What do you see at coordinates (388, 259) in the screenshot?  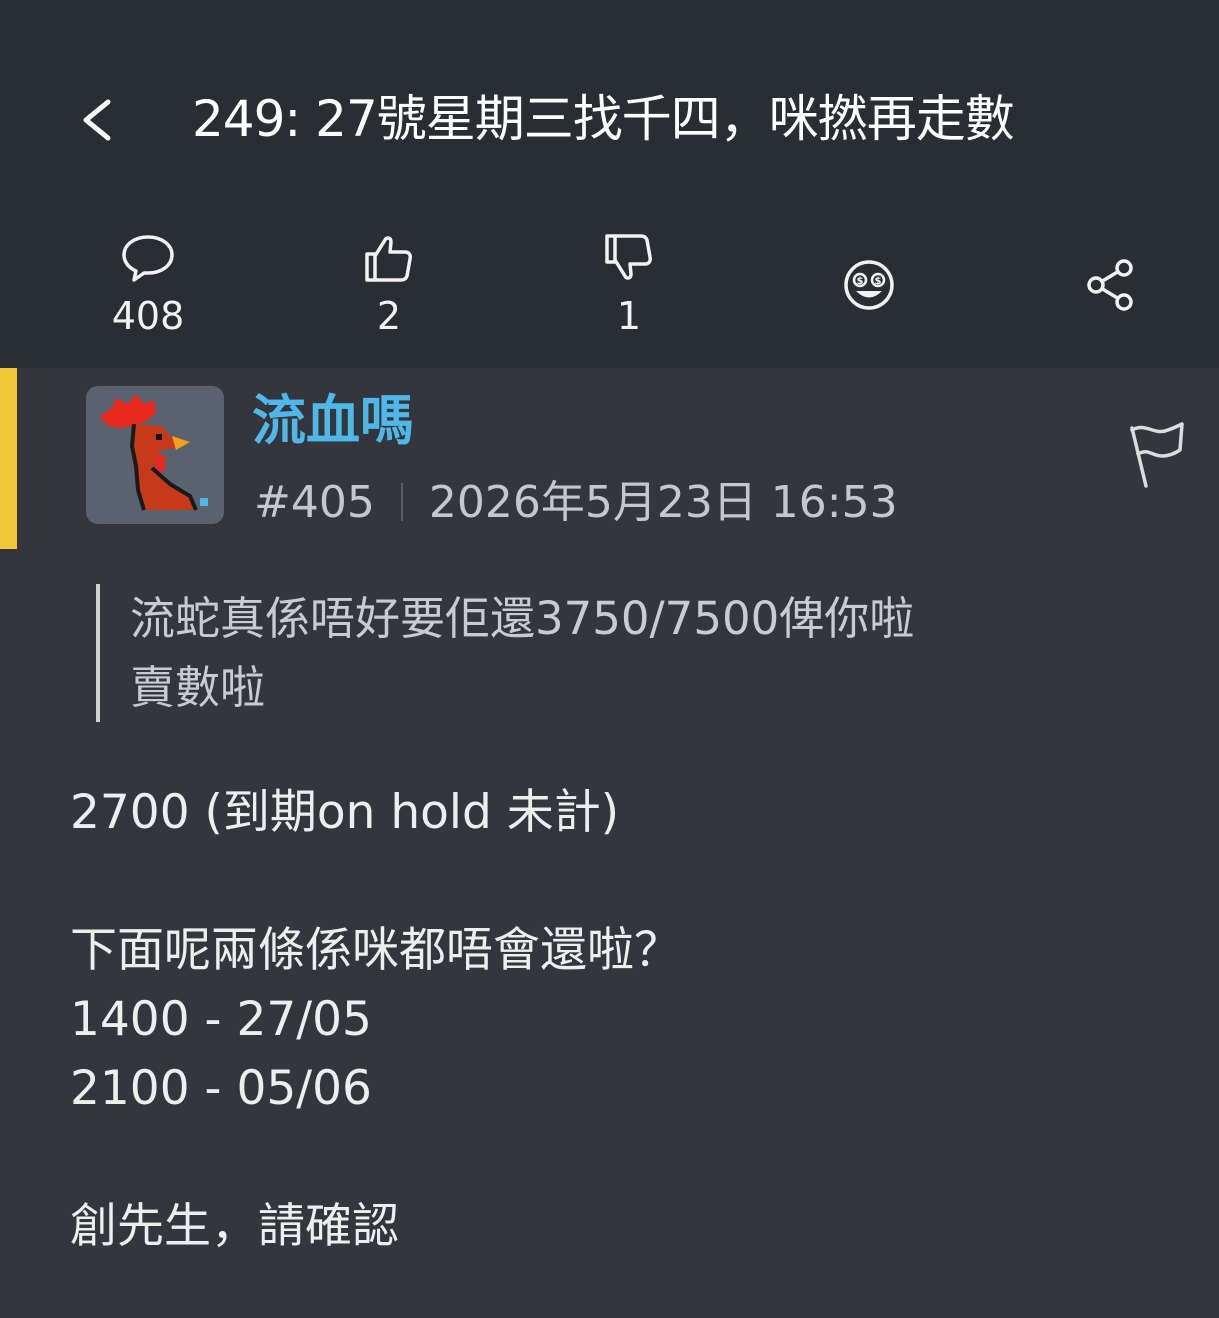 I see `thumbs-up-icon` at bounding box center [388, 259].